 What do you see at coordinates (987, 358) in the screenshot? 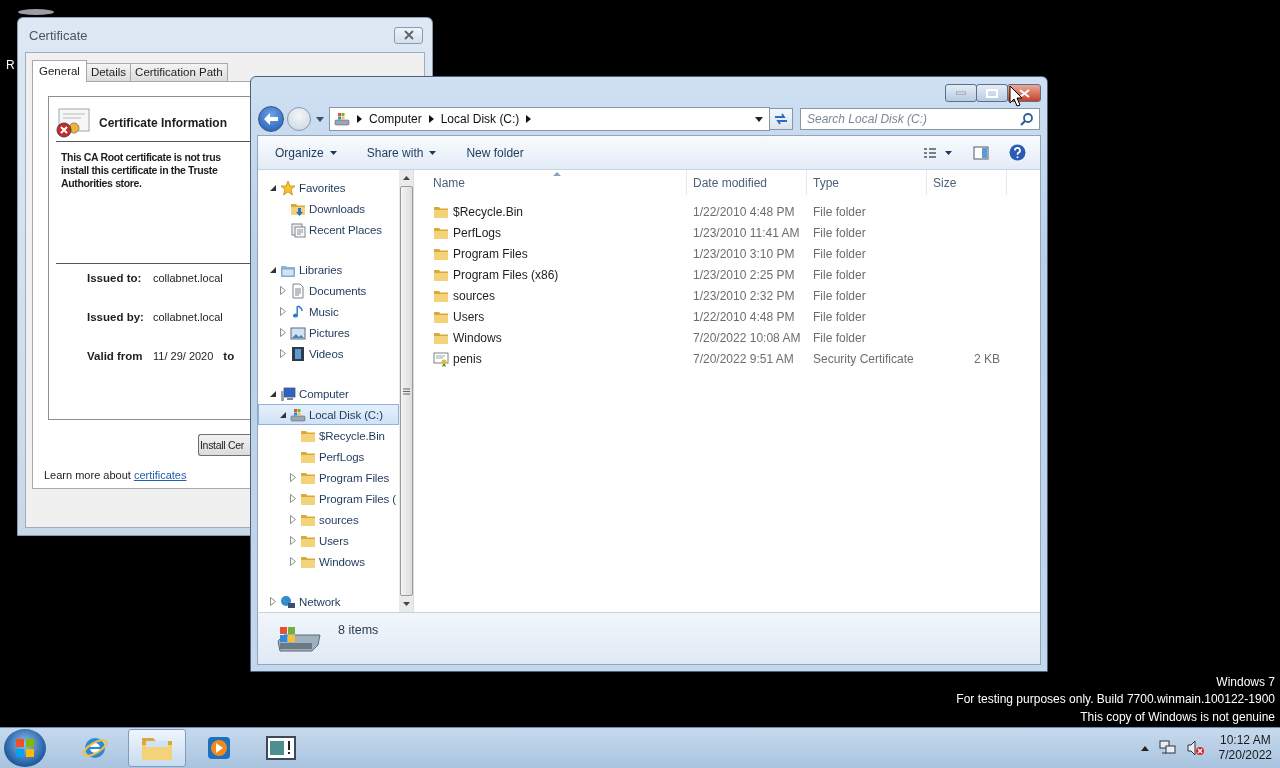
I see `file-size: 2 KB` at bounding box center [987, 358].